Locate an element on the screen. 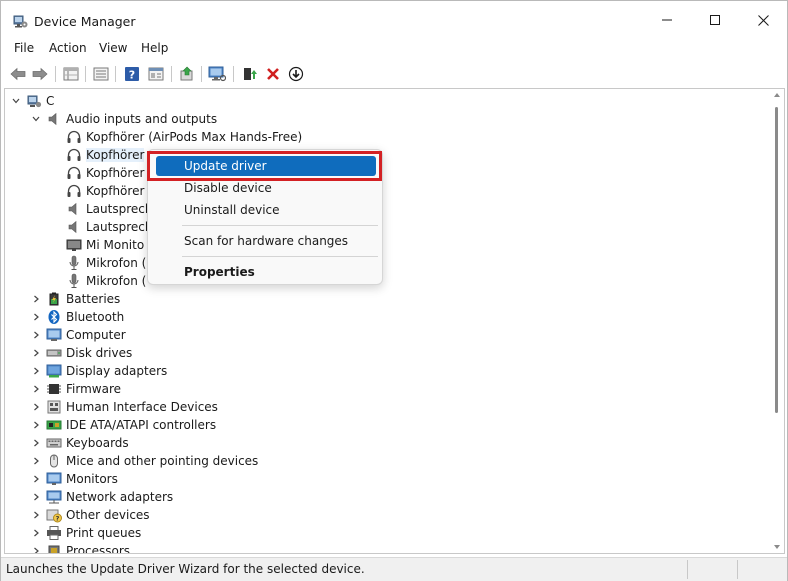 This screenshot has height=581, width=788. category-label: Network adapters is located at coordinates (120, 497).